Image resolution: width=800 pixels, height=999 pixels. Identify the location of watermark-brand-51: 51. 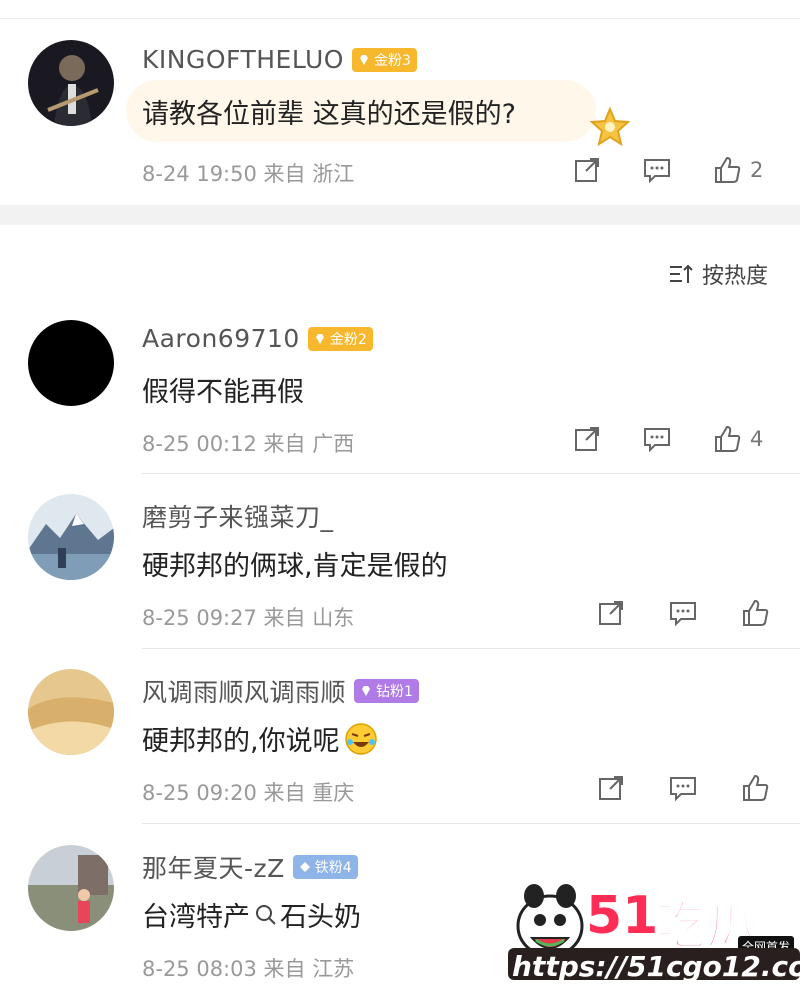
(622, 916).